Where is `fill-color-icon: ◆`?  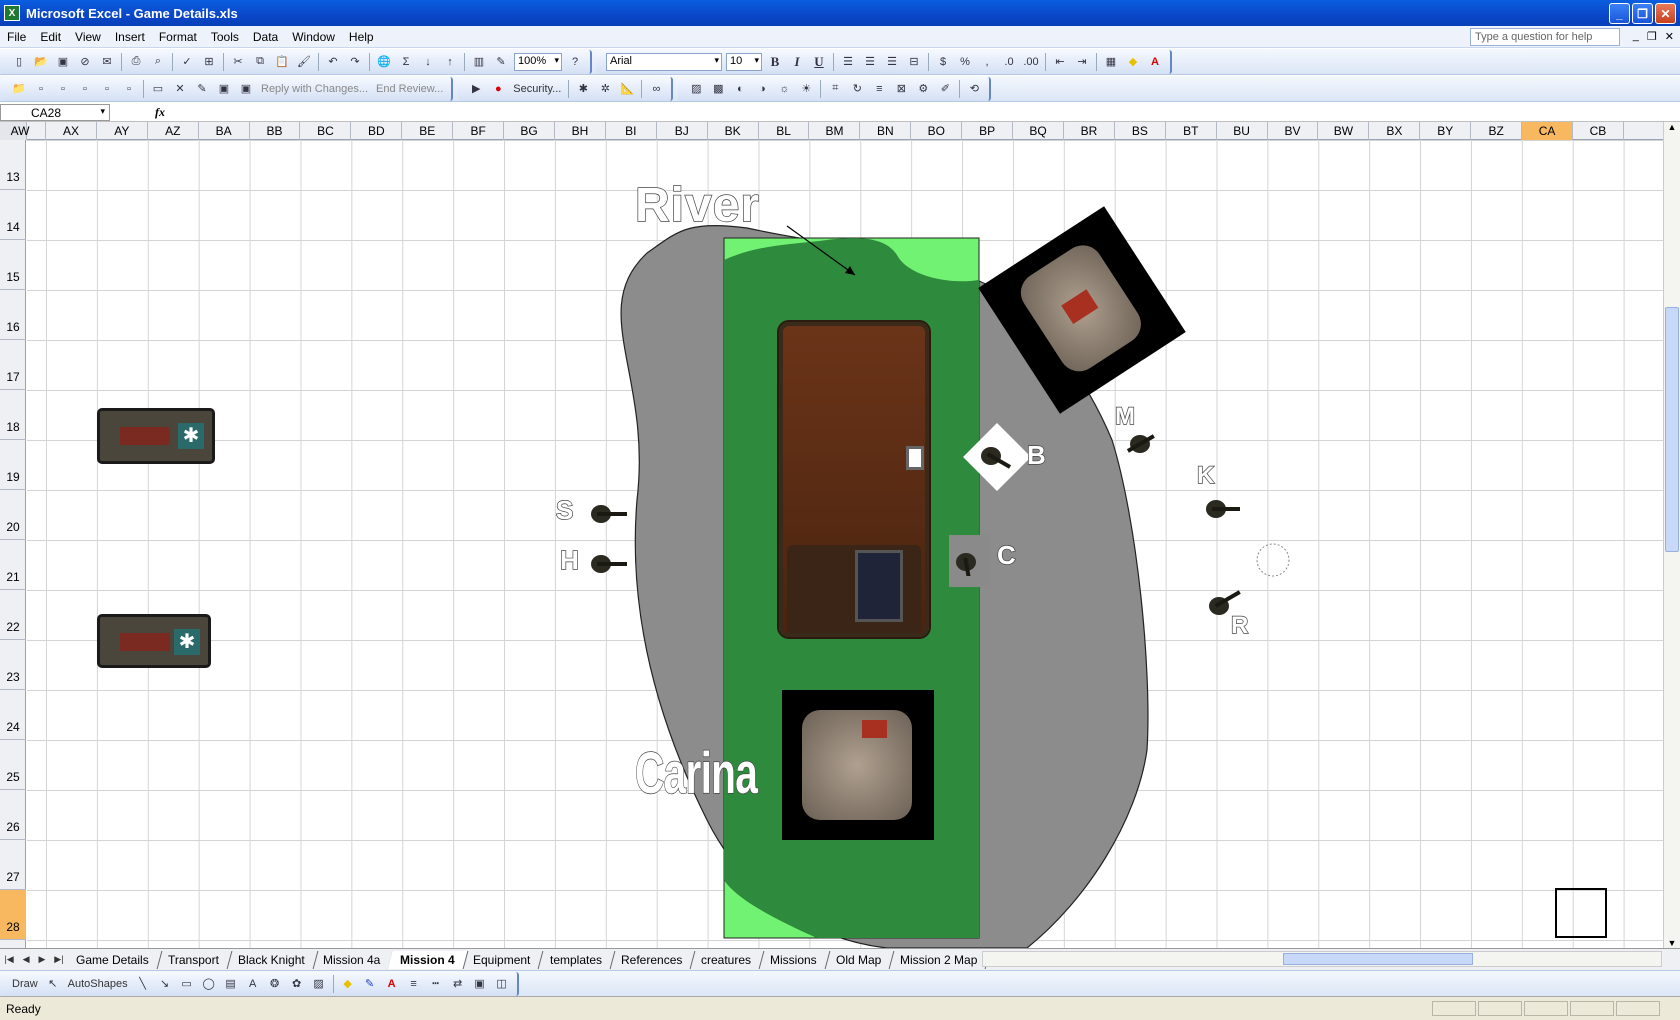 fill-color-icon: ◆ is located at coordinates (1133, 62).